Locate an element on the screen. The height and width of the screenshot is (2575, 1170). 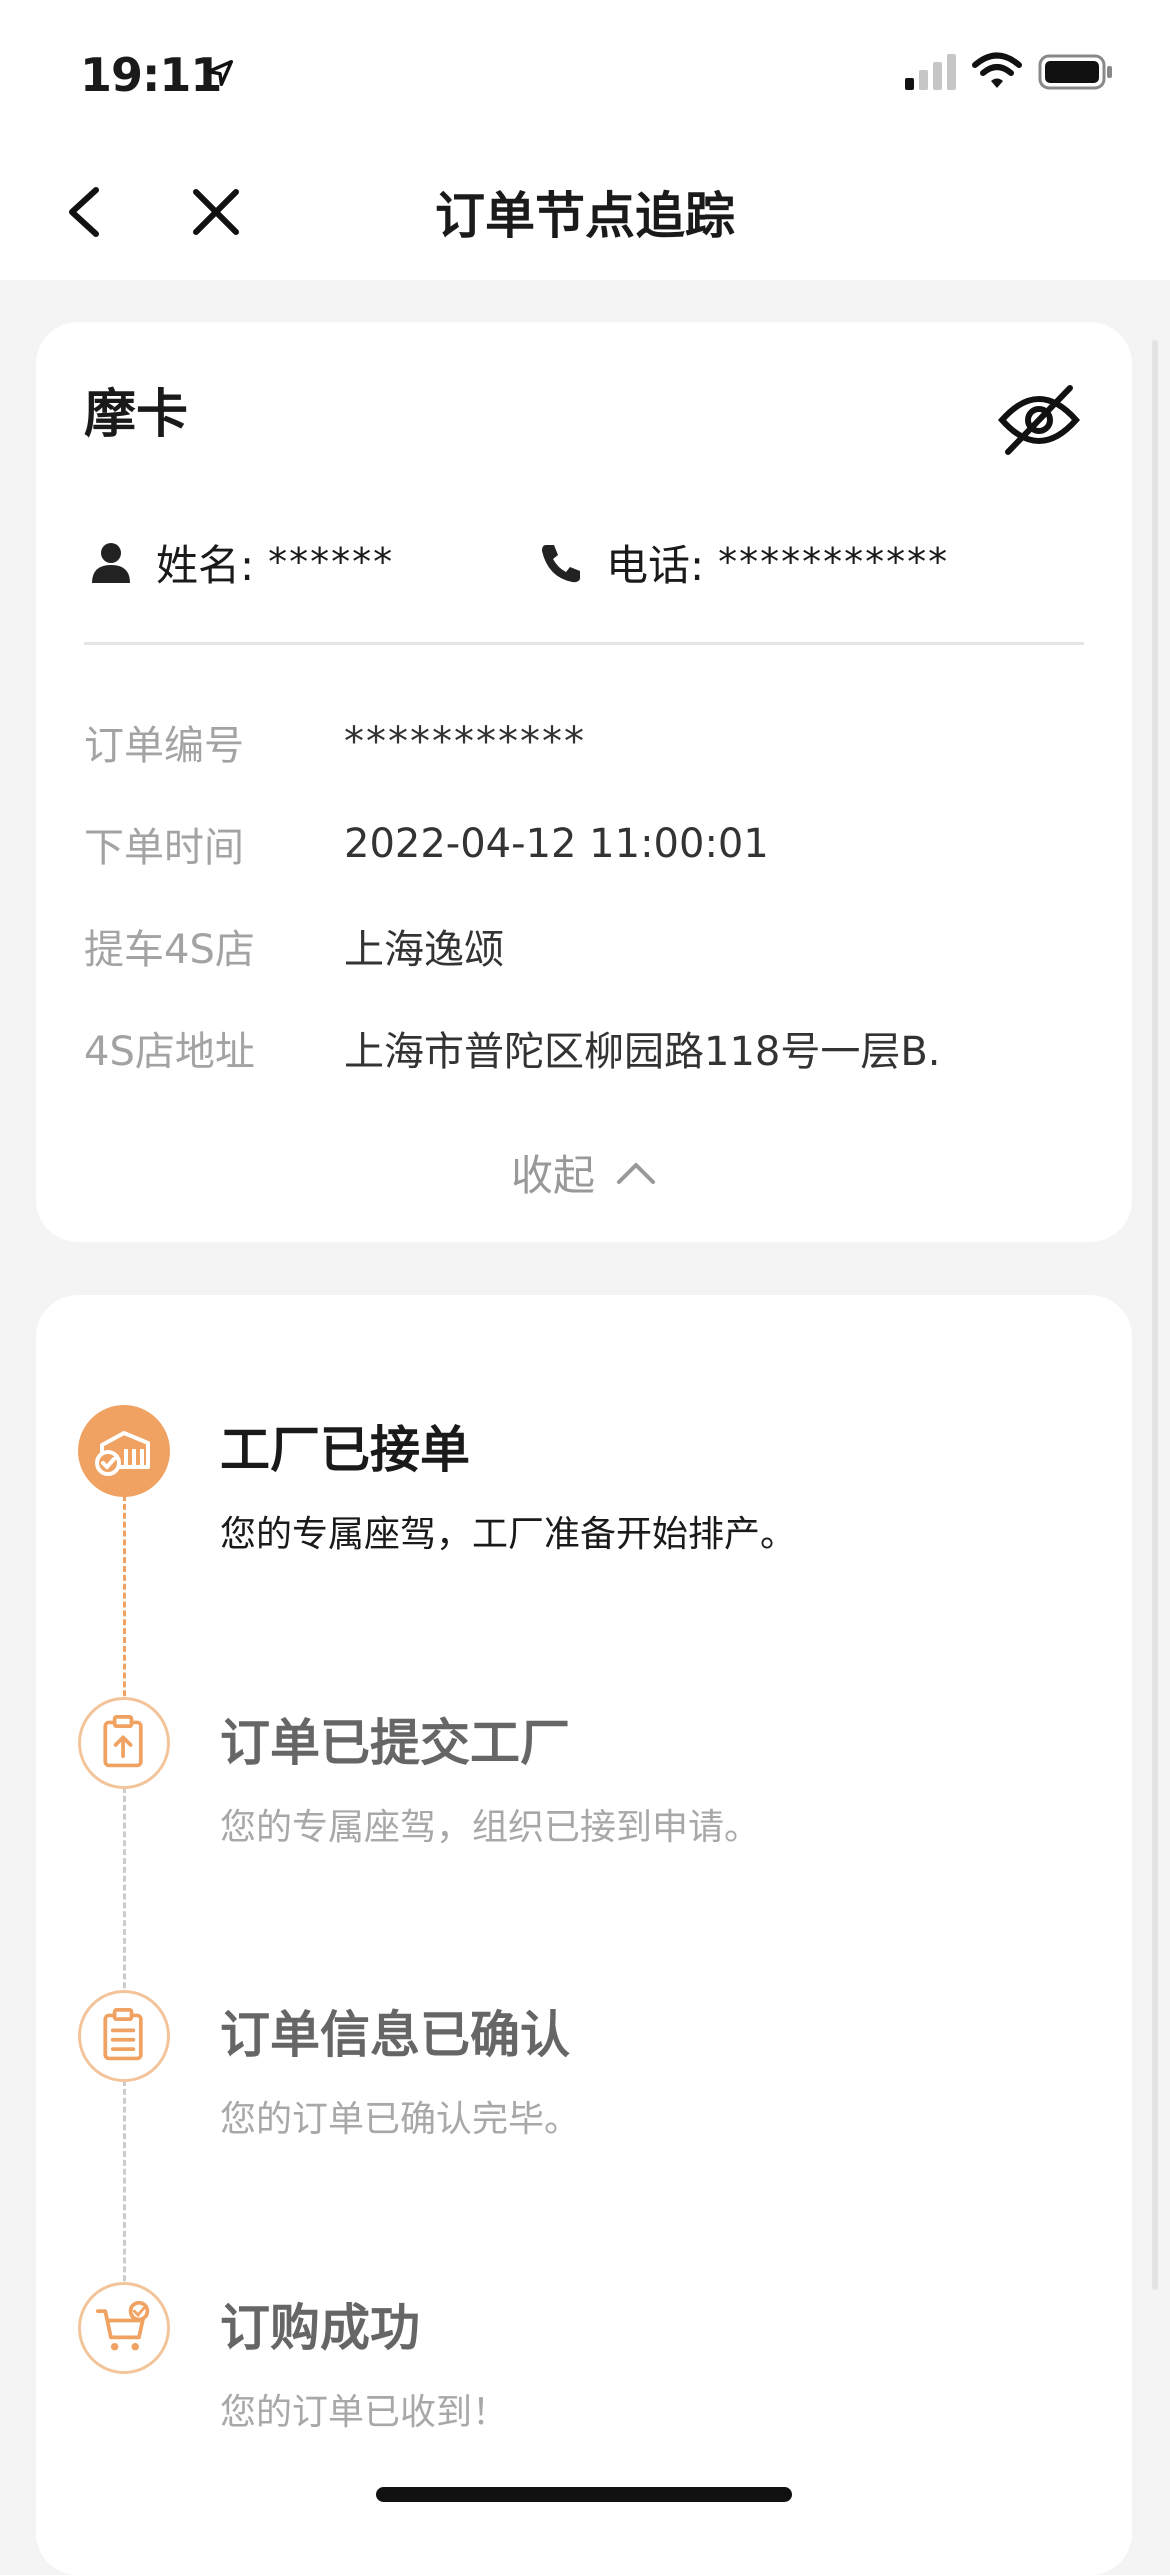
order-time-row: 下单时间 2022-04-12 11:00:01 is located at coordinates (426, 844).